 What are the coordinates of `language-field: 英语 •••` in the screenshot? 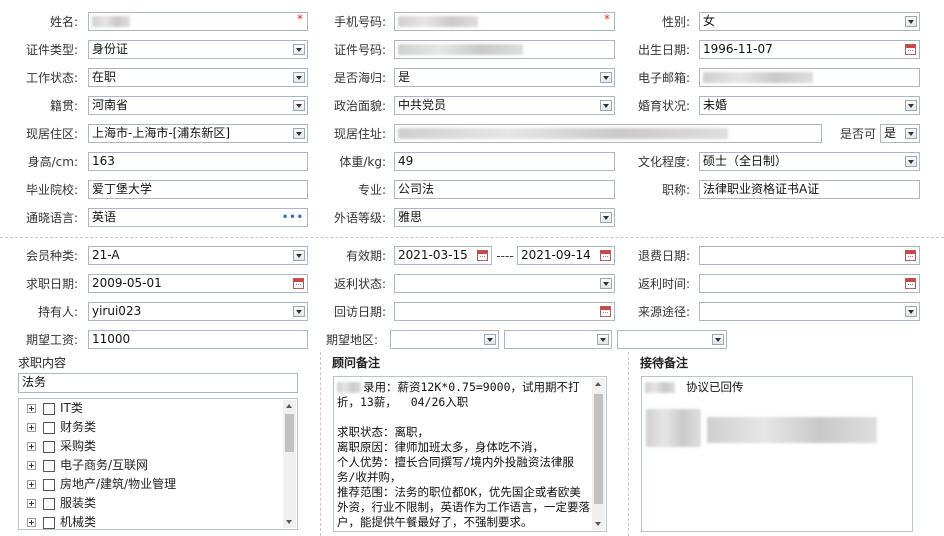 It's located at (198, 217).